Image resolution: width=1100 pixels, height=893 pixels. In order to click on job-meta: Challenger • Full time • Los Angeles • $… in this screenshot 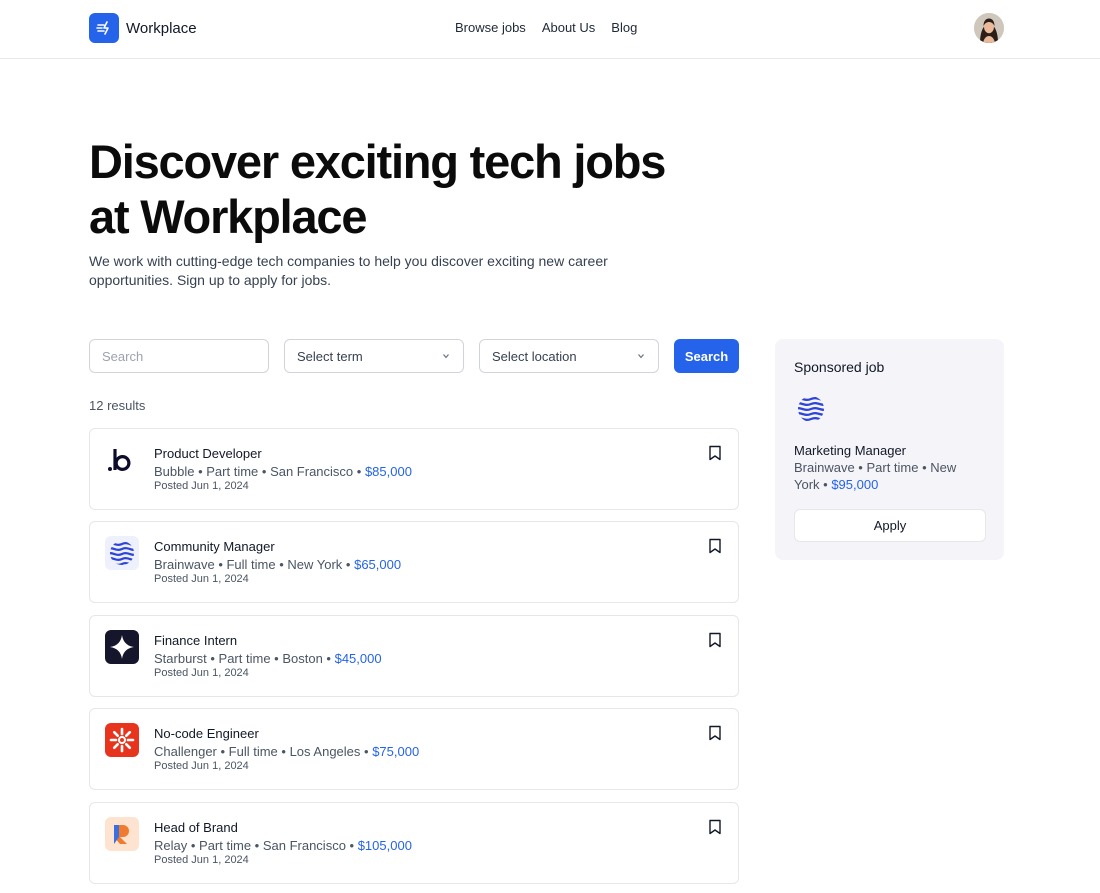, I will do `click(287, 751)`.